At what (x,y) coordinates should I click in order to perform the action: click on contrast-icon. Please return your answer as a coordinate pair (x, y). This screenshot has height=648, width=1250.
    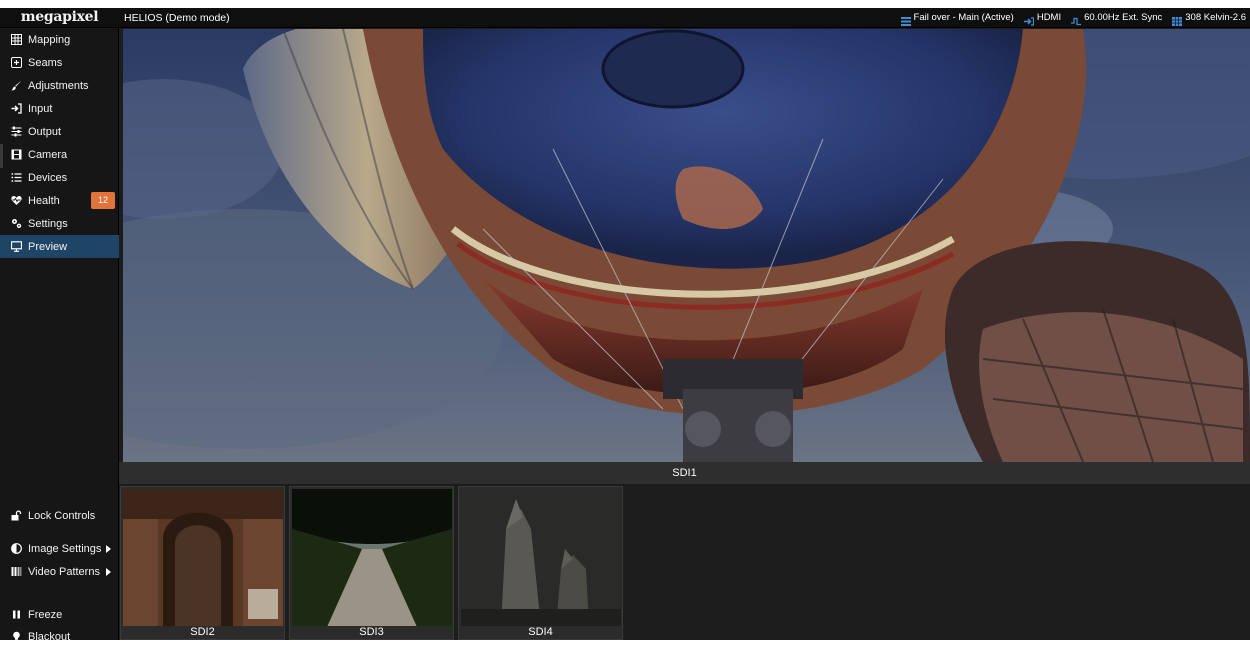
    Looking at the image, I should click on (16, 549).